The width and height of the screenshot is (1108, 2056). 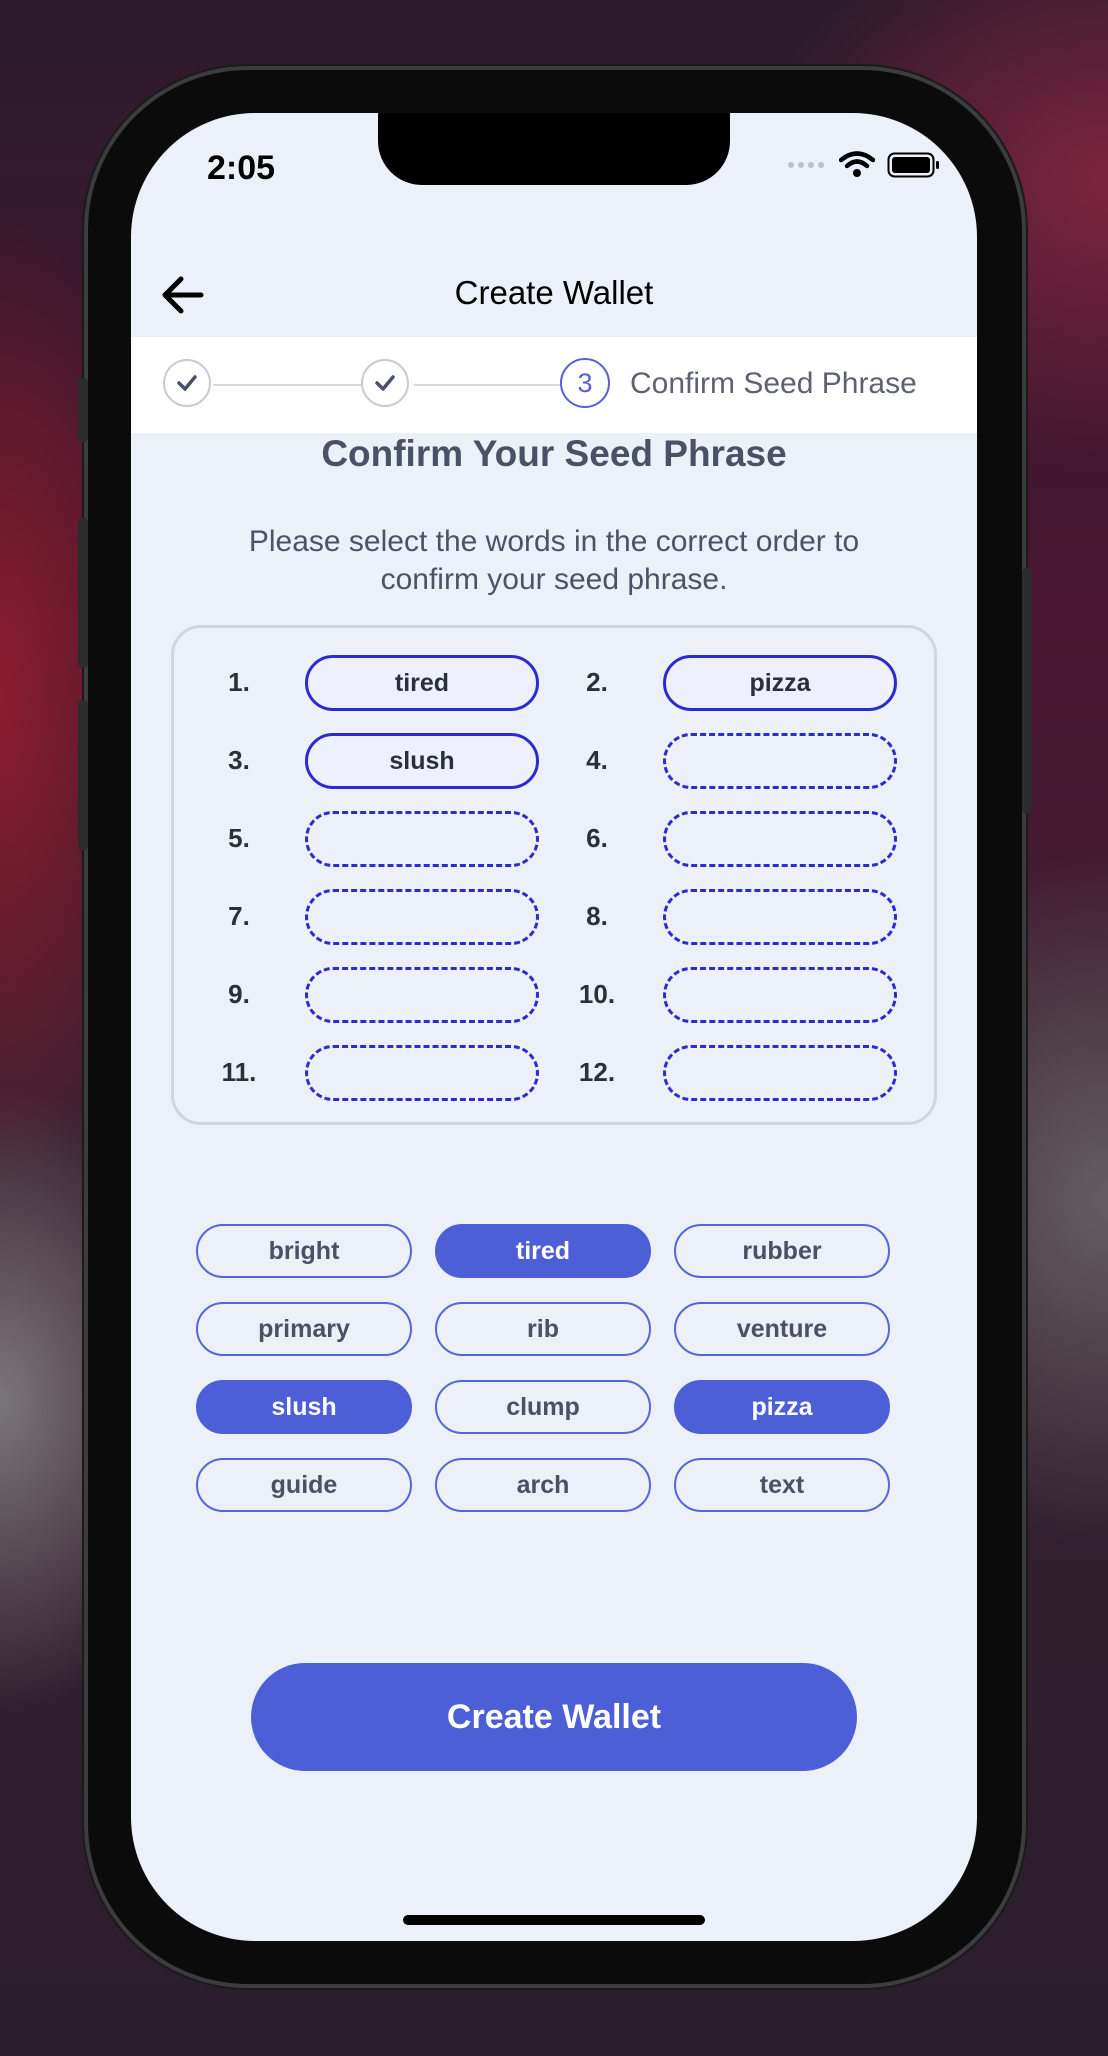 I want to click on slot-number: 4., so click(x=597, y=760).